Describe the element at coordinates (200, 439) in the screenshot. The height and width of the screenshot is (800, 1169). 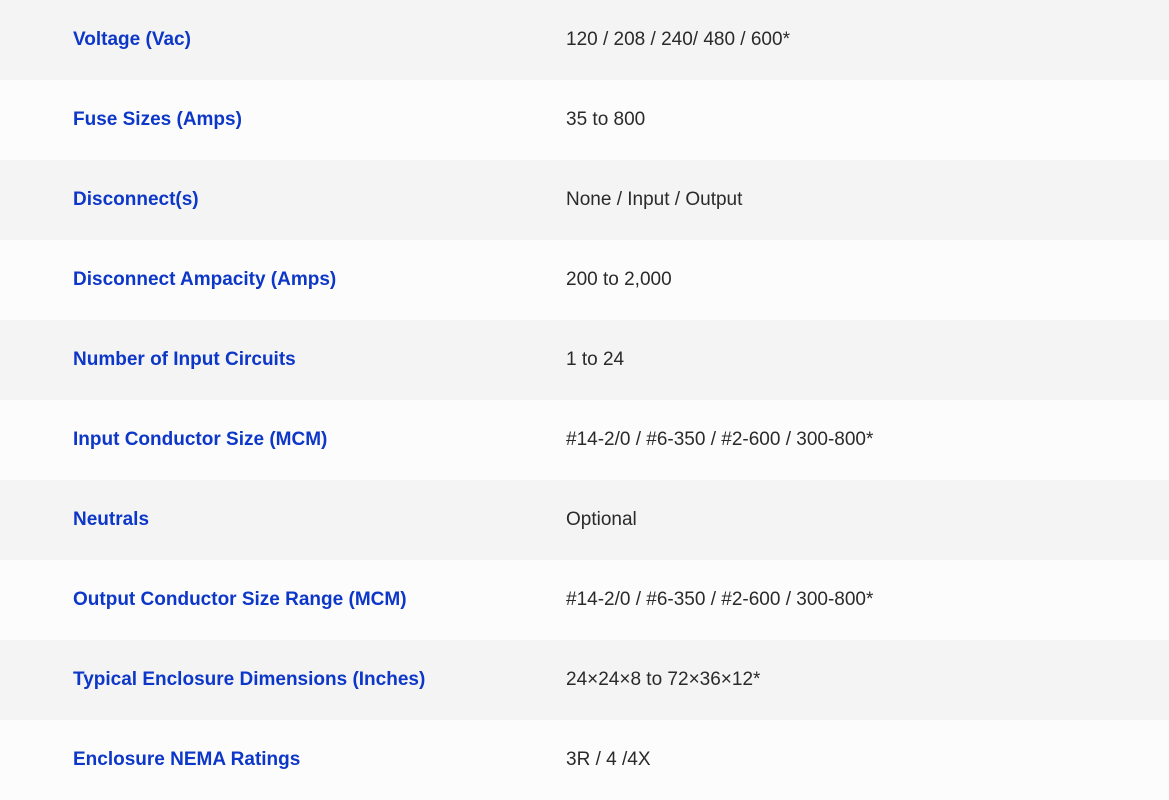
I see `spec-label: Input Conductor Size (MCM)` at that location.